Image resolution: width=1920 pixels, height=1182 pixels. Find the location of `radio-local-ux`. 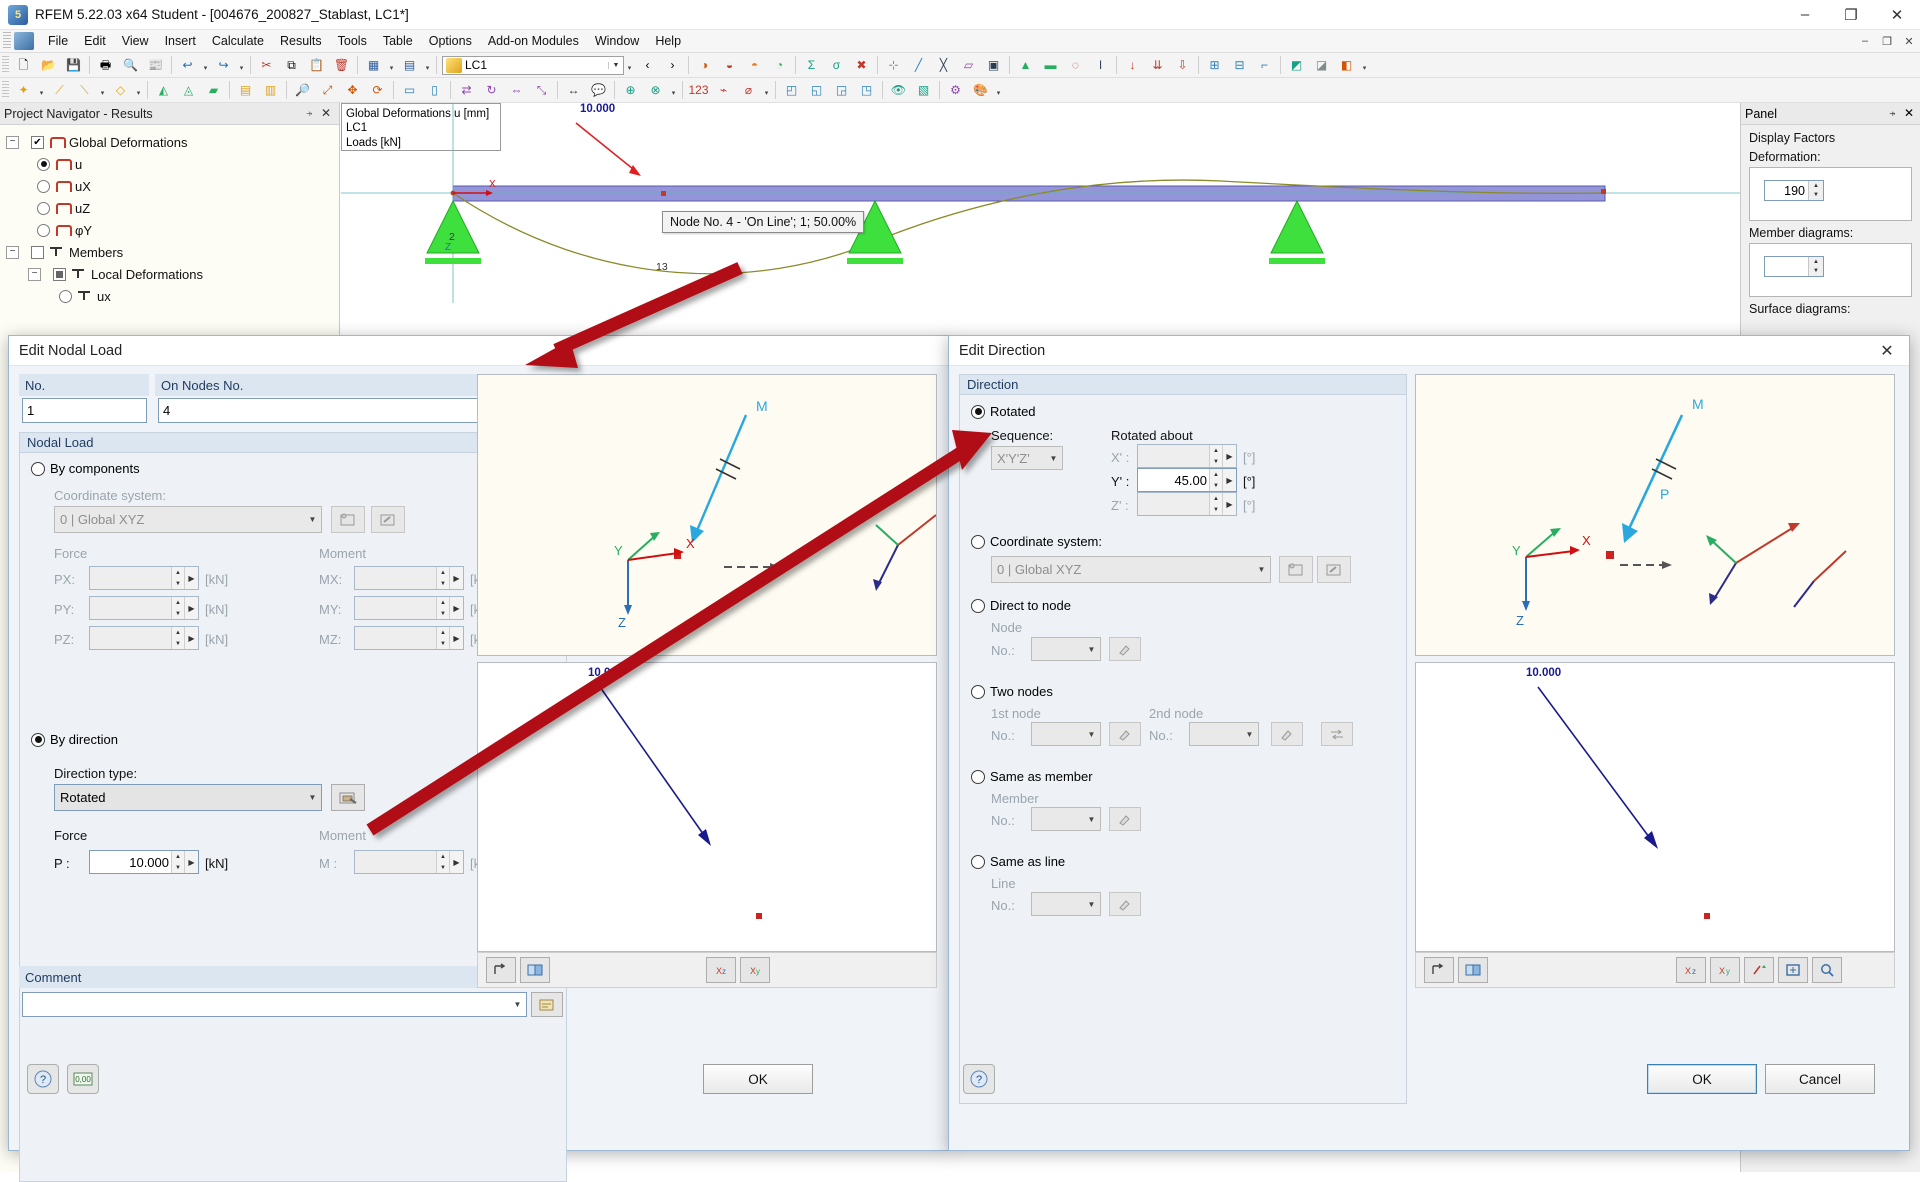

radio-local-ux is located at coordinates (65, 296).